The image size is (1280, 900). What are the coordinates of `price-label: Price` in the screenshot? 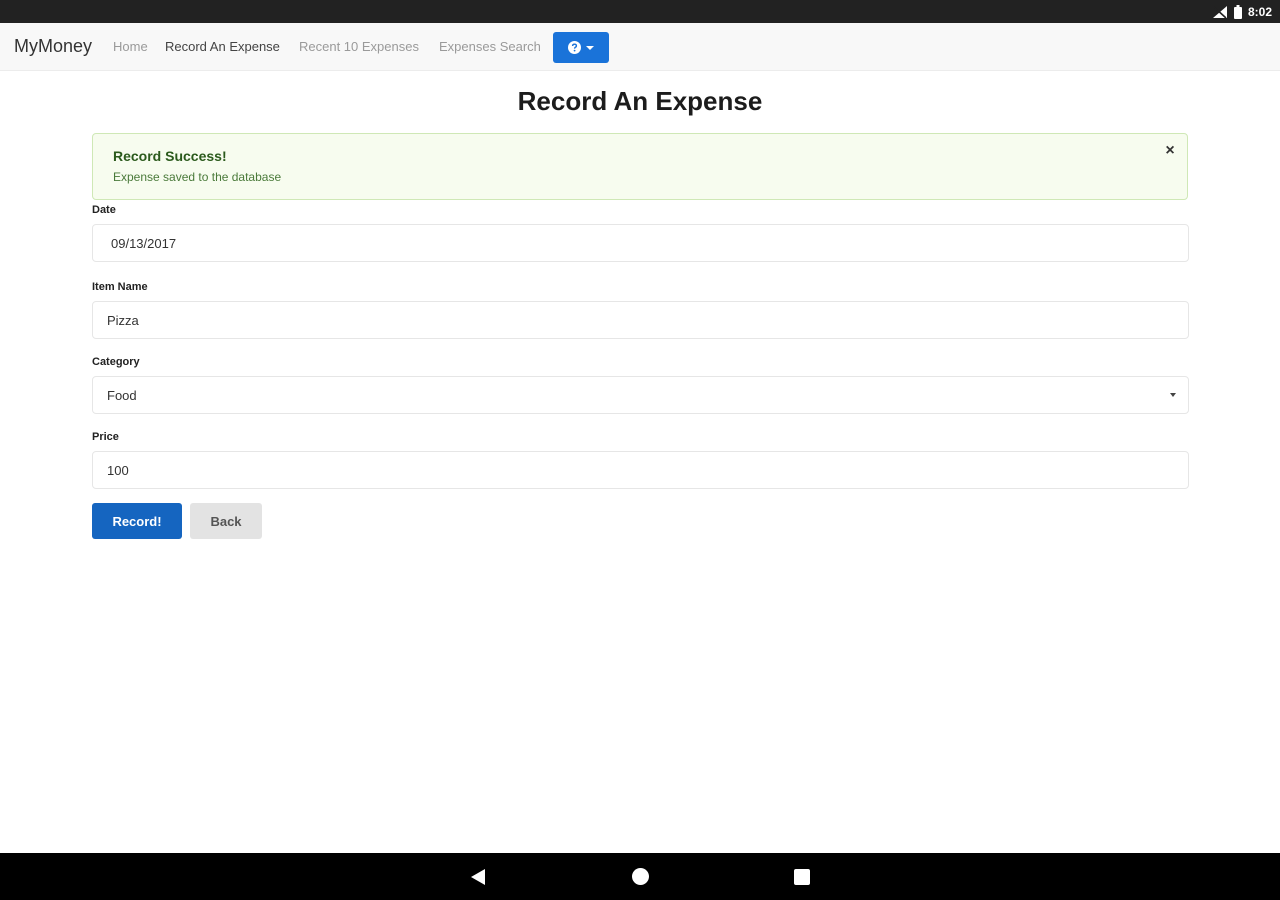 It's located at (105, 437).